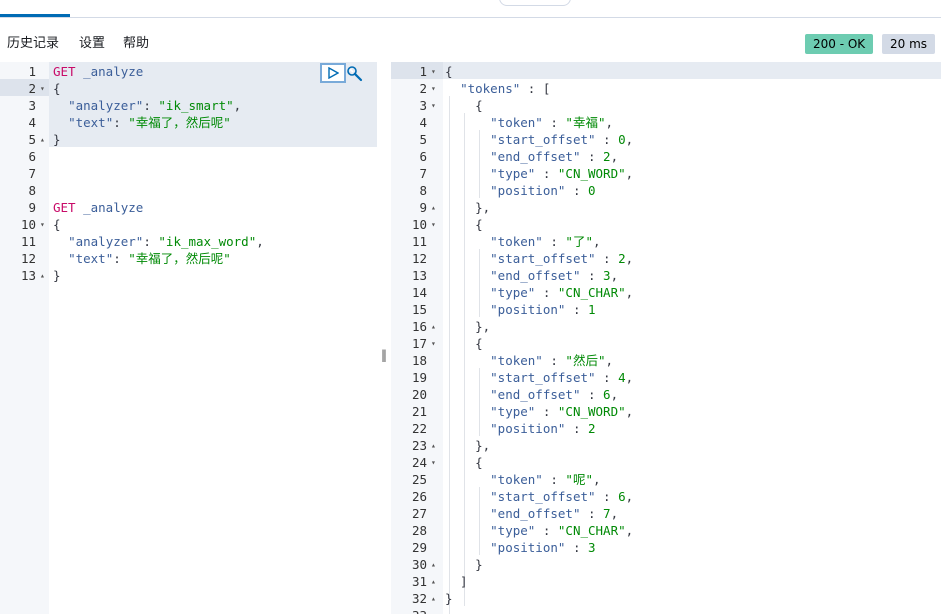 The image size is (941, 614). What do you see at coordinates (419, 496) in the screenshot?
I see `line-number: 26` at bounding box center [419, 496].